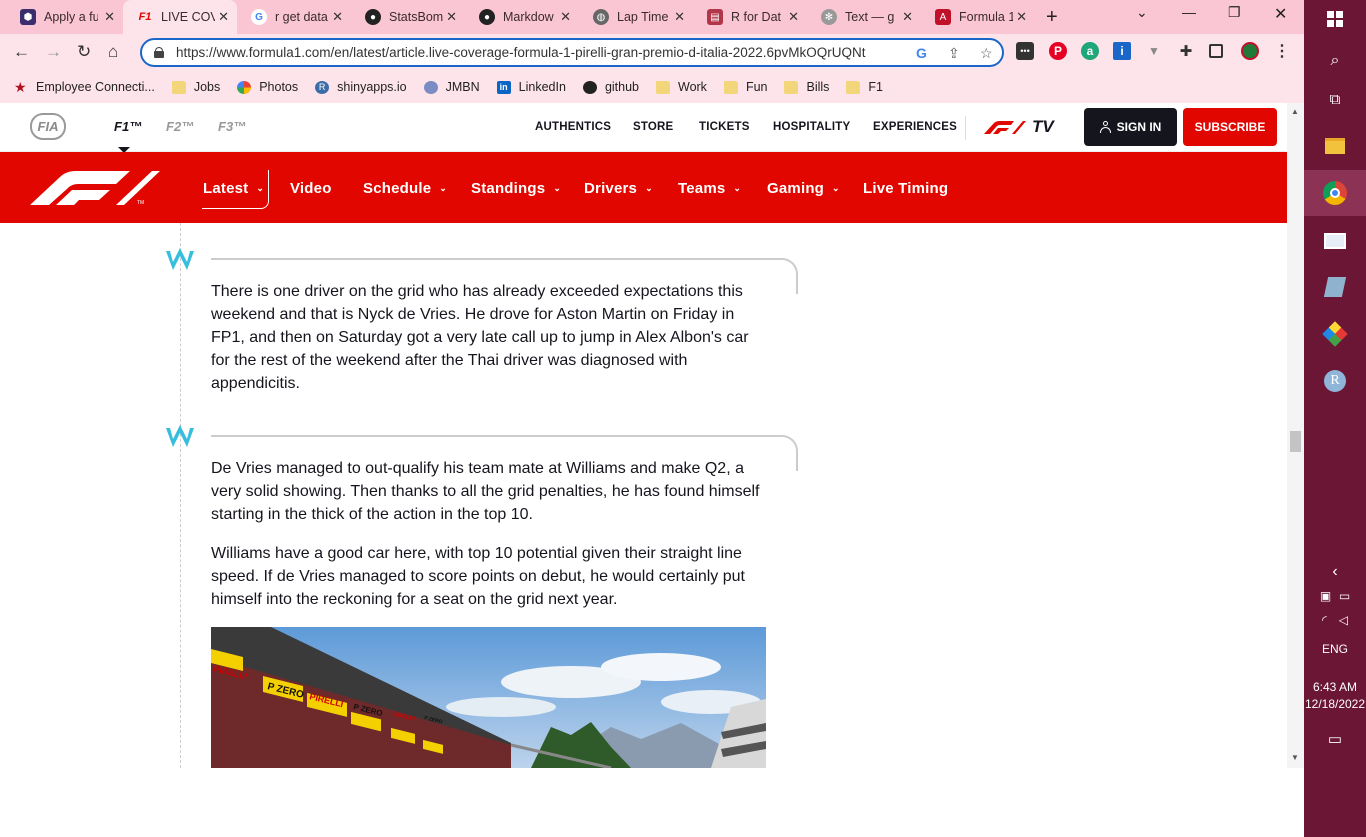  What do you see at coordinates (113, 52) in the screenshot?
I see `home-button: ⌂` at bounding box center [113, 52].